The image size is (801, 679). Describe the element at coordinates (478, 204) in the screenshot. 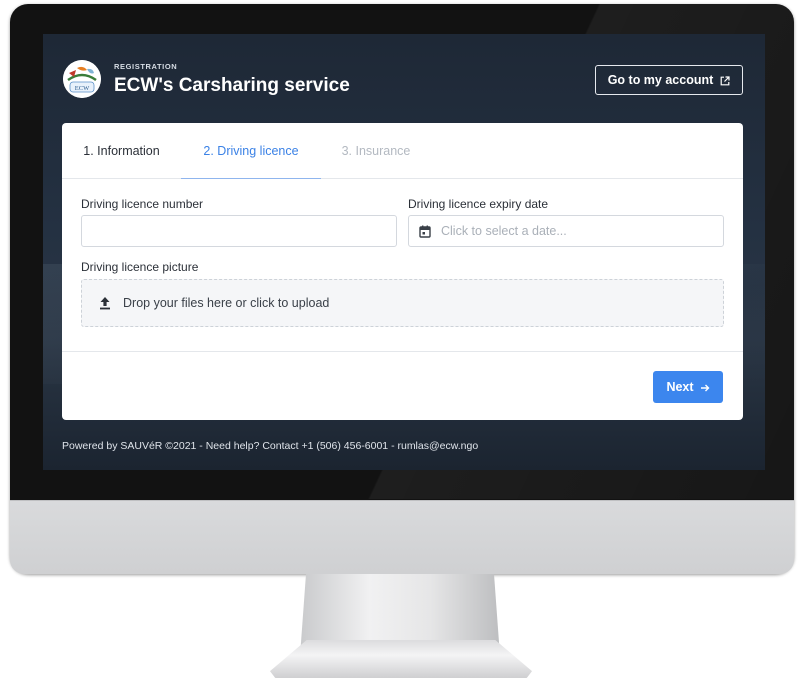

I see `expiry-date-label: Driving licence expiry date` at that location.